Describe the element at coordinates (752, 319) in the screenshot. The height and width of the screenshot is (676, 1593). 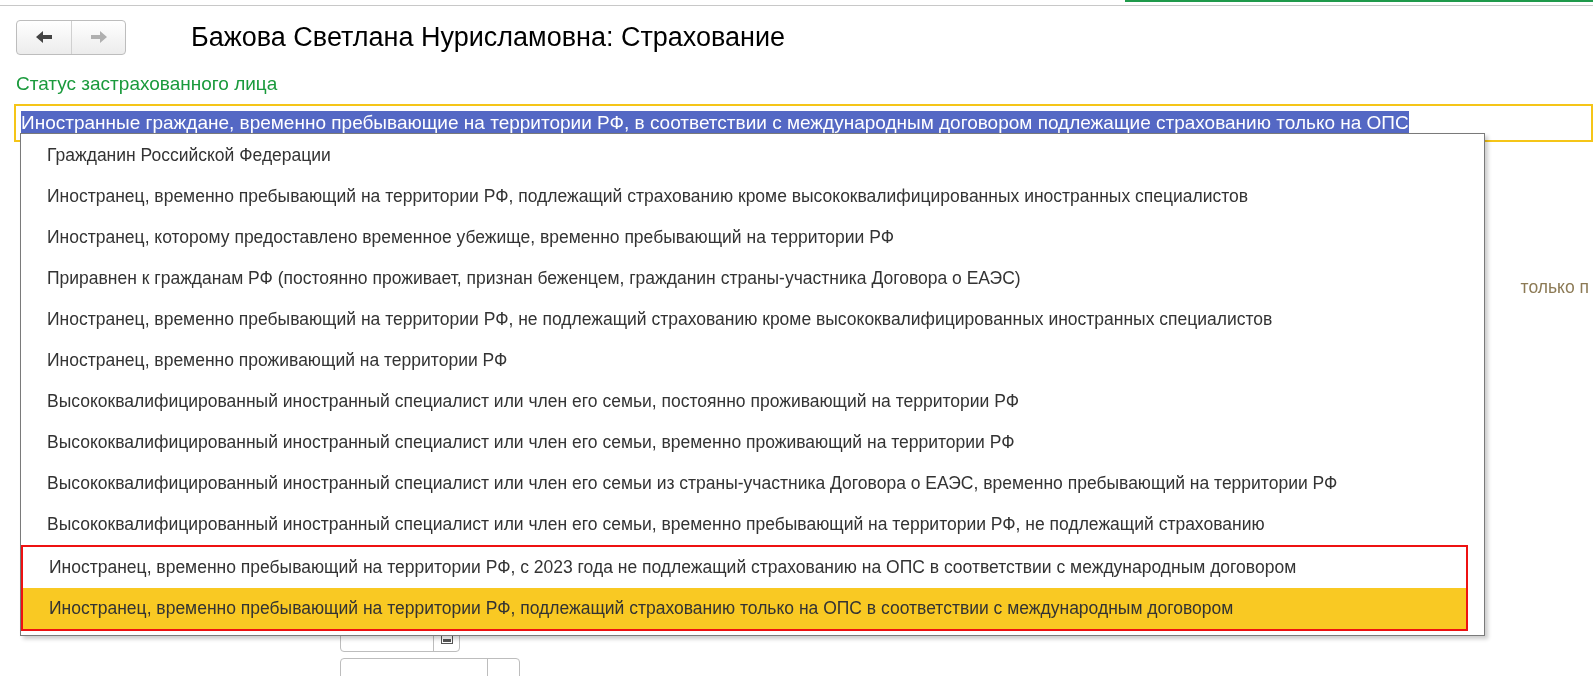
I see `dropdown-item: Иностранец, временно пребывающий на территории РФ, не подлежащий страхованию кроме высококвалифицированных иностранных специалистов` at that location.